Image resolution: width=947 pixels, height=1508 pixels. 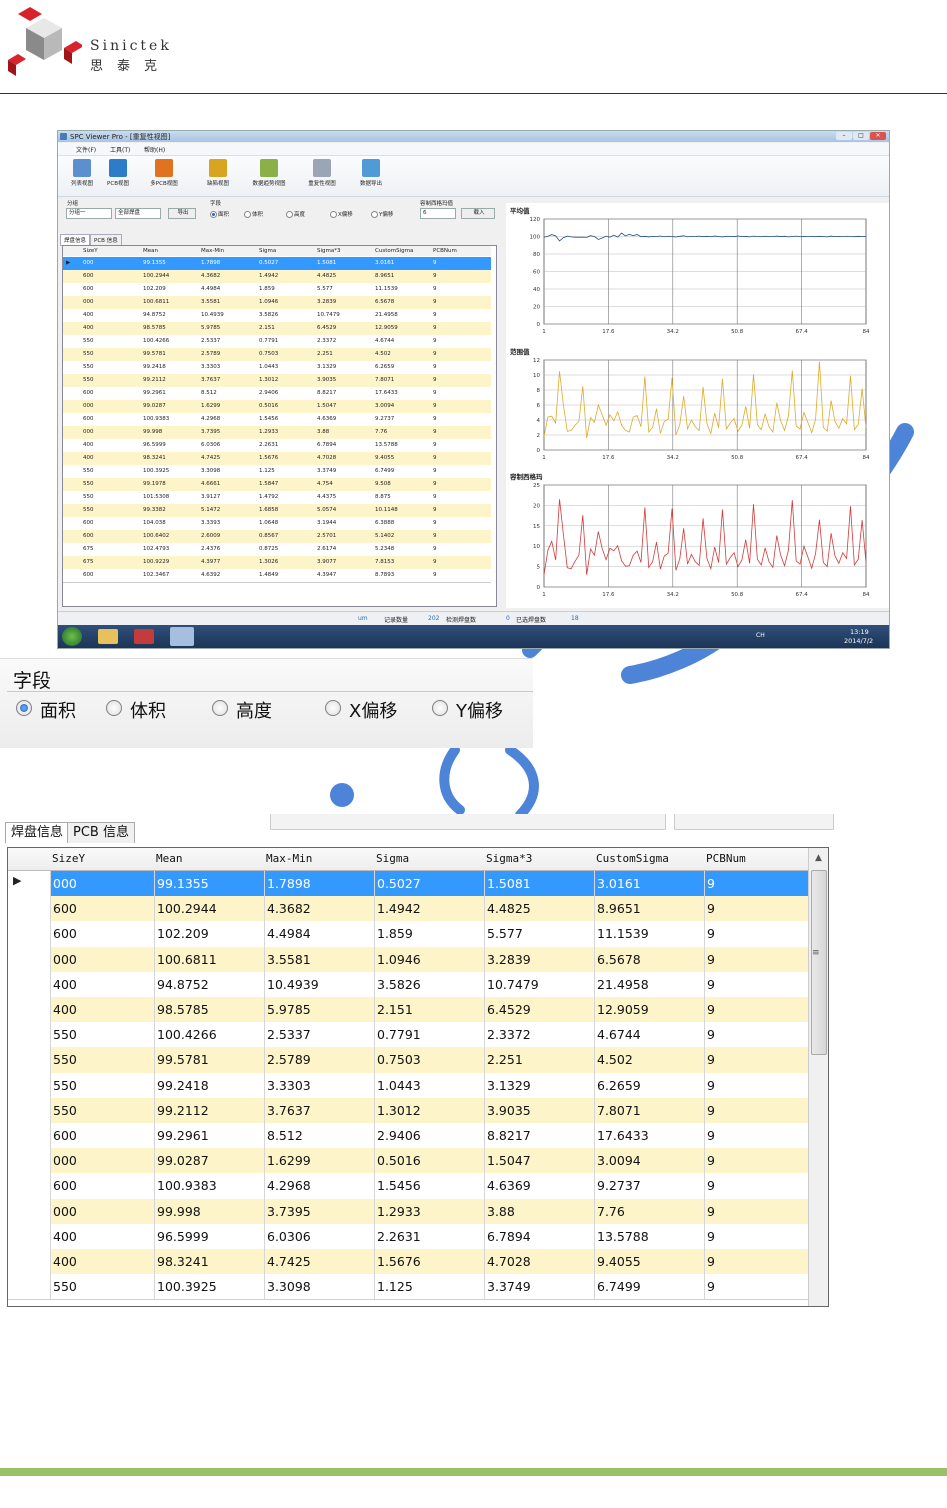 What do you see at coordinates (295, 214) in the screenshot?
I see `field-radio-height: 高度` at bounding box center [295, 214].